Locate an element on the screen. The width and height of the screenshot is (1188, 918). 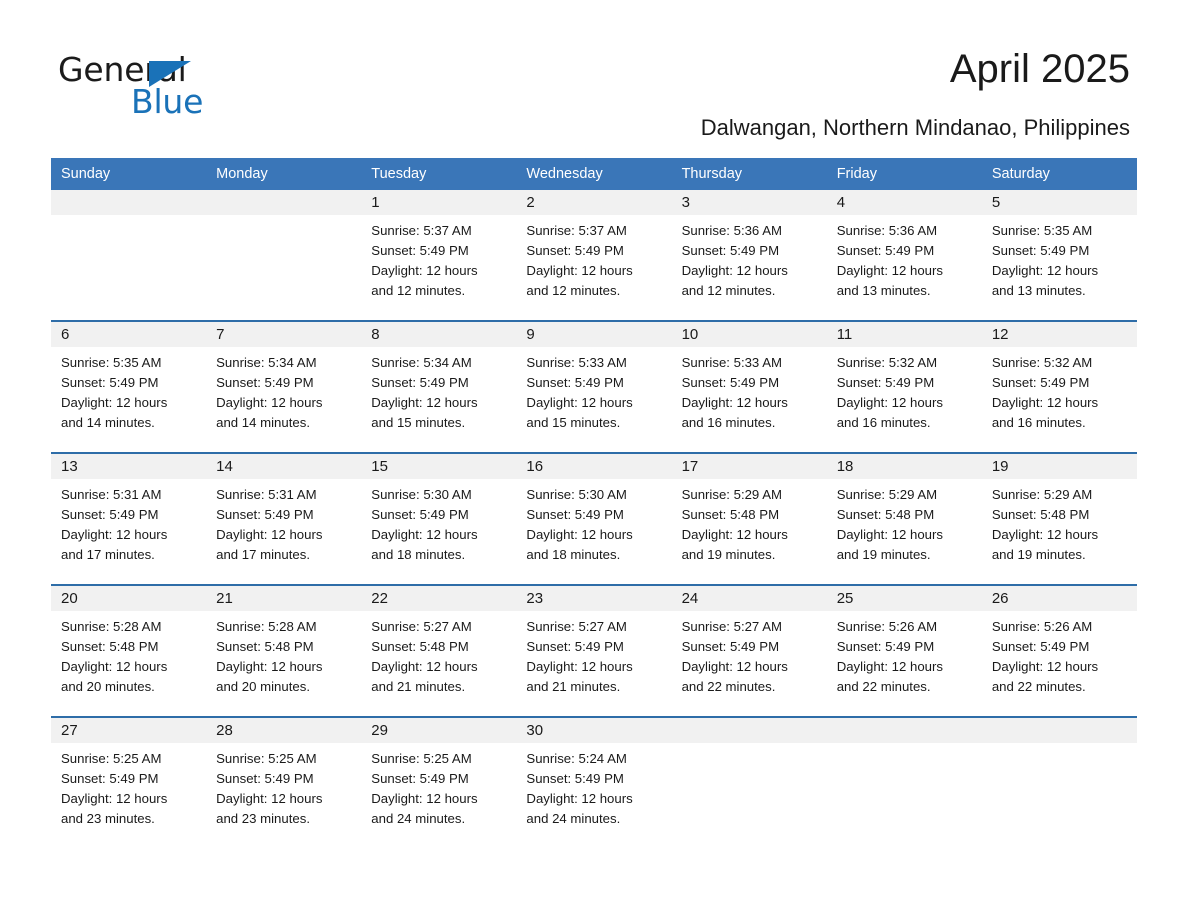
weekday-header-wednesday: Wednesday is located at coordinates (594, 174).